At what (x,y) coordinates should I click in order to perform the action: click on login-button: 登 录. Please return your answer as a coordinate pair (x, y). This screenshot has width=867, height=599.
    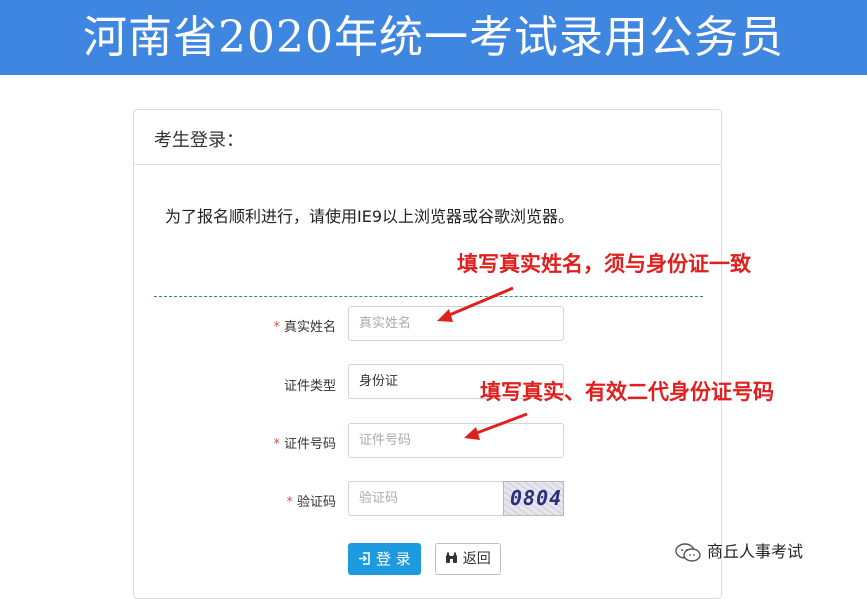
    Looking at the image, I should click on (384, 559).